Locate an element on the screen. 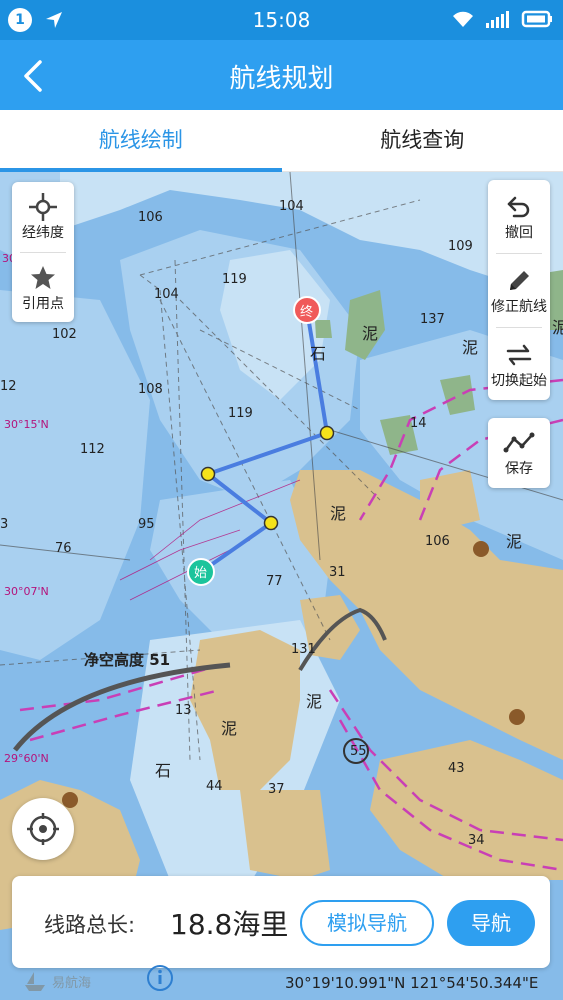 The image size is (563, 1000). depth-label: 44 is located at coordinates (214, 786).